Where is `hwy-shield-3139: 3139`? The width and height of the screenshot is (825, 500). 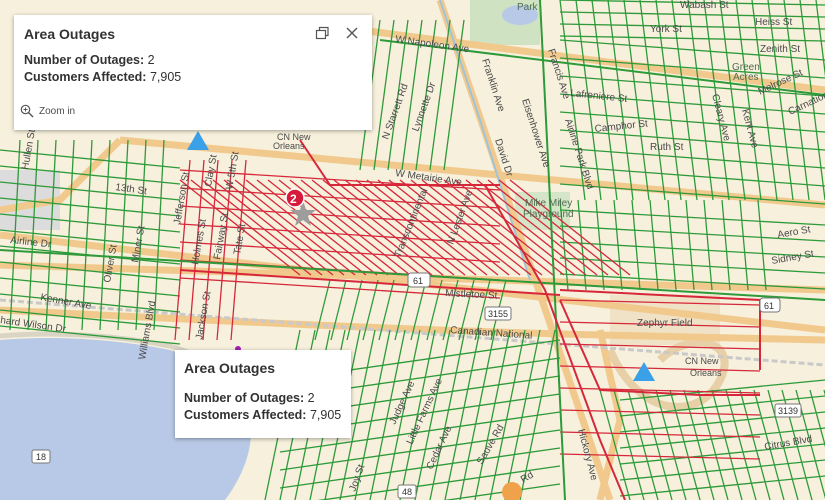
hwy-shield-3139: 3139 is located at coordinates (788, 410).